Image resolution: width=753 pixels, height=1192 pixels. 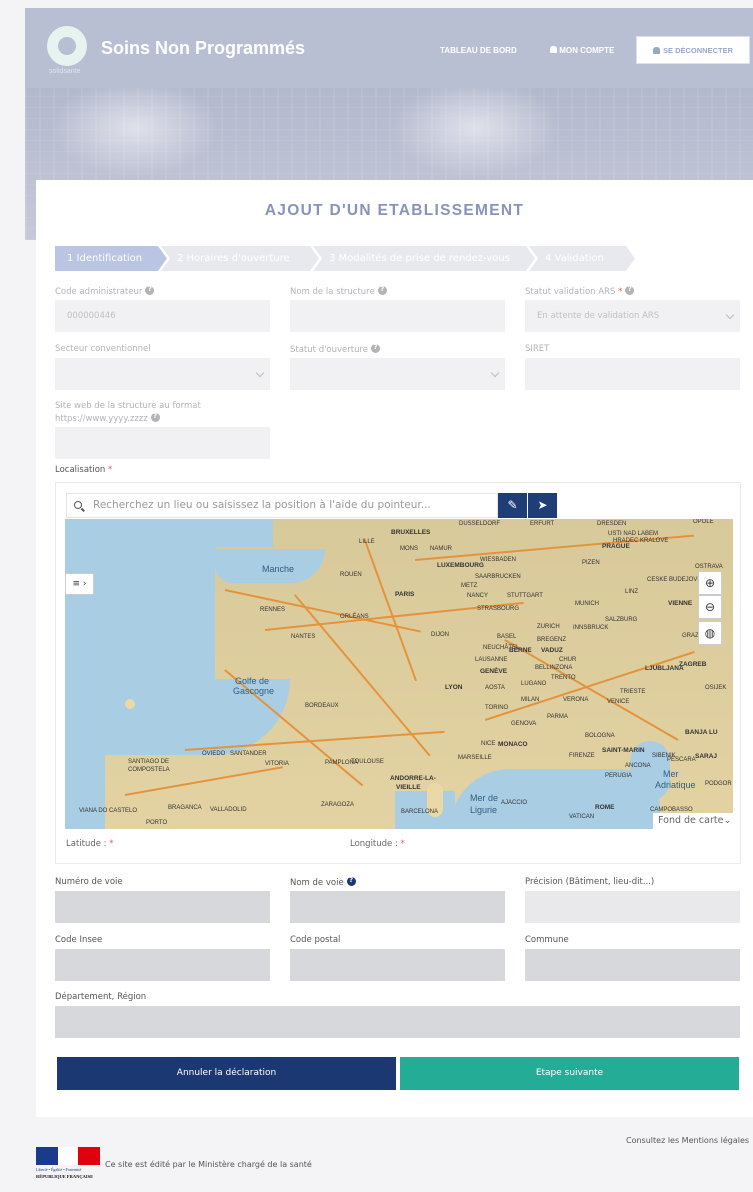 I want to click on numero-voie-label: Numéro de voie, so click(x=89, y=882).